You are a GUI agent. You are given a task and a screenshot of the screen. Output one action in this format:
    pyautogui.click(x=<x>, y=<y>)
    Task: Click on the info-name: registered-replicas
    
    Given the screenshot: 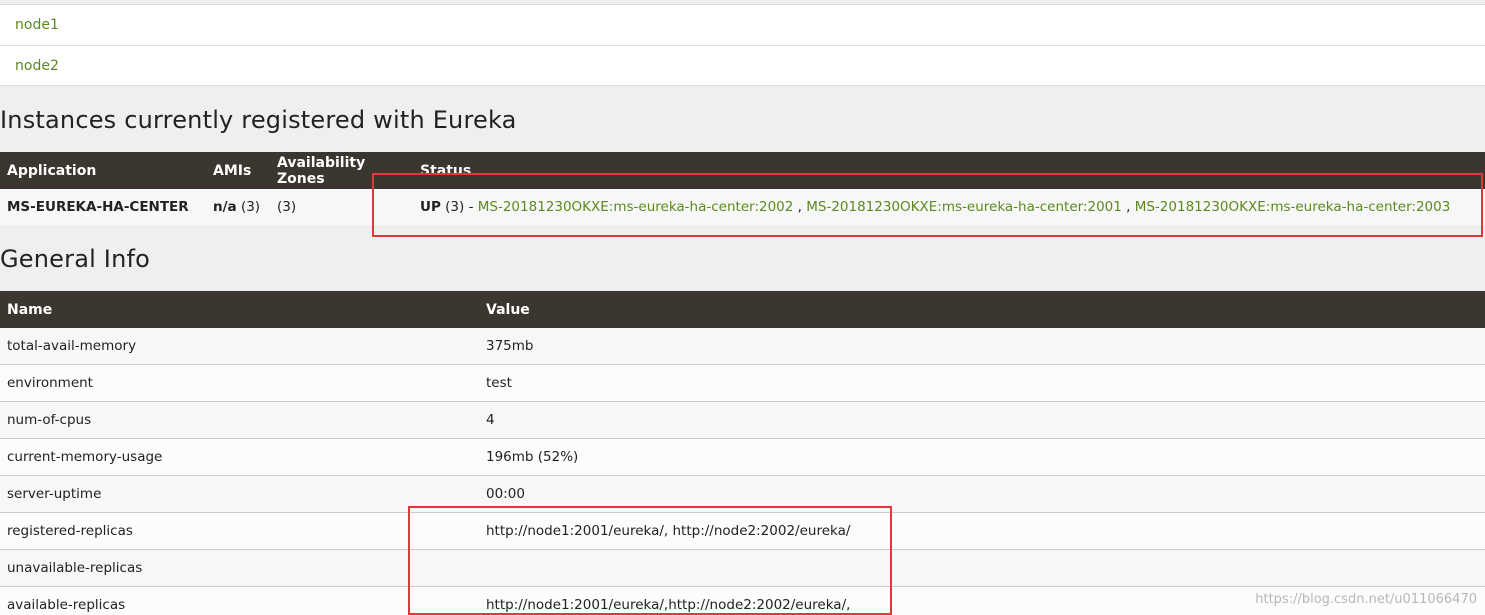 What is the action you would take?
    pyautogui.click(x=239, y=531)
    